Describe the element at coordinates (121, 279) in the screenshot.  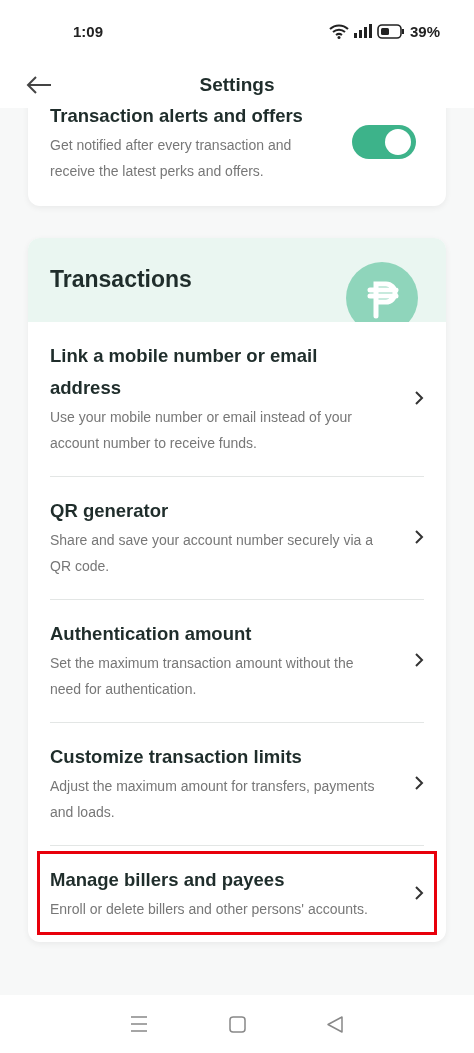
I see `section-title: Transactions` at that location.